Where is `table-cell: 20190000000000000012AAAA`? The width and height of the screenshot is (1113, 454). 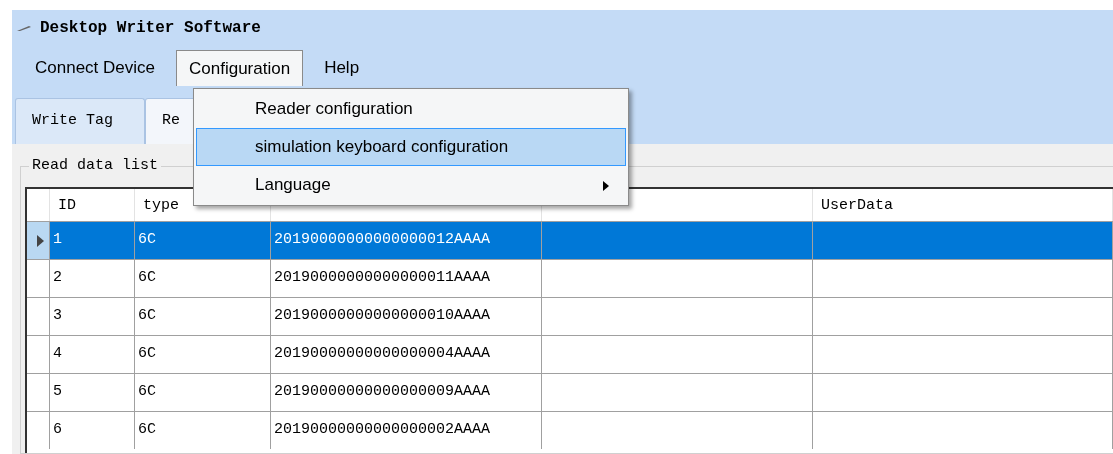 table-cell: 20190000000000000012AAAA is located at coordinates (406, 240).